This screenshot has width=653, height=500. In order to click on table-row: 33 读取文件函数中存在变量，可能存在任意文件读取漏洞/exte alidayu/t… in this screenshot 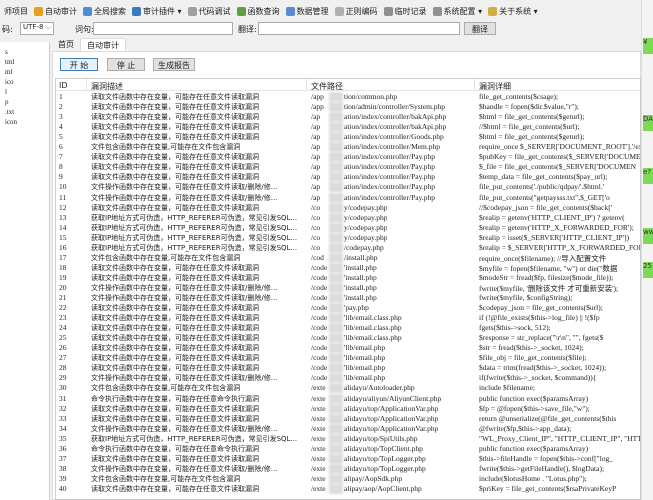, I will do `click(348, 418)`.